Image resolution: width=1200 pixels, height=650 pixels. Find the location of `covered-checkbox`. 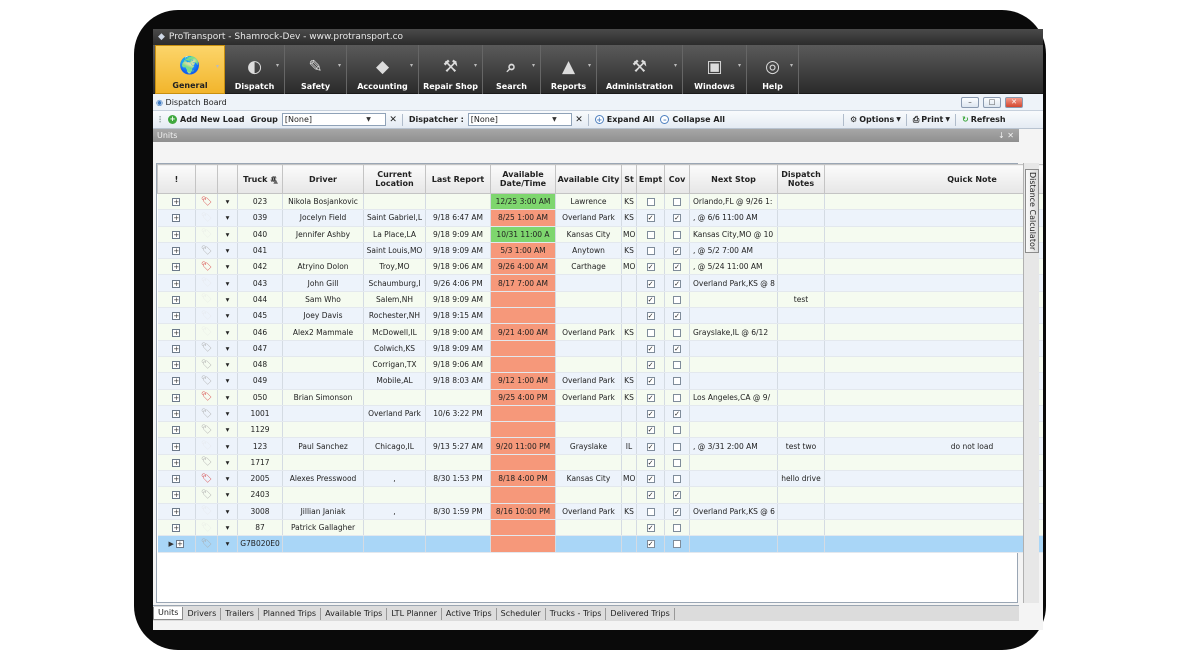

covered-checkbox is located at coordinates (677, 528).